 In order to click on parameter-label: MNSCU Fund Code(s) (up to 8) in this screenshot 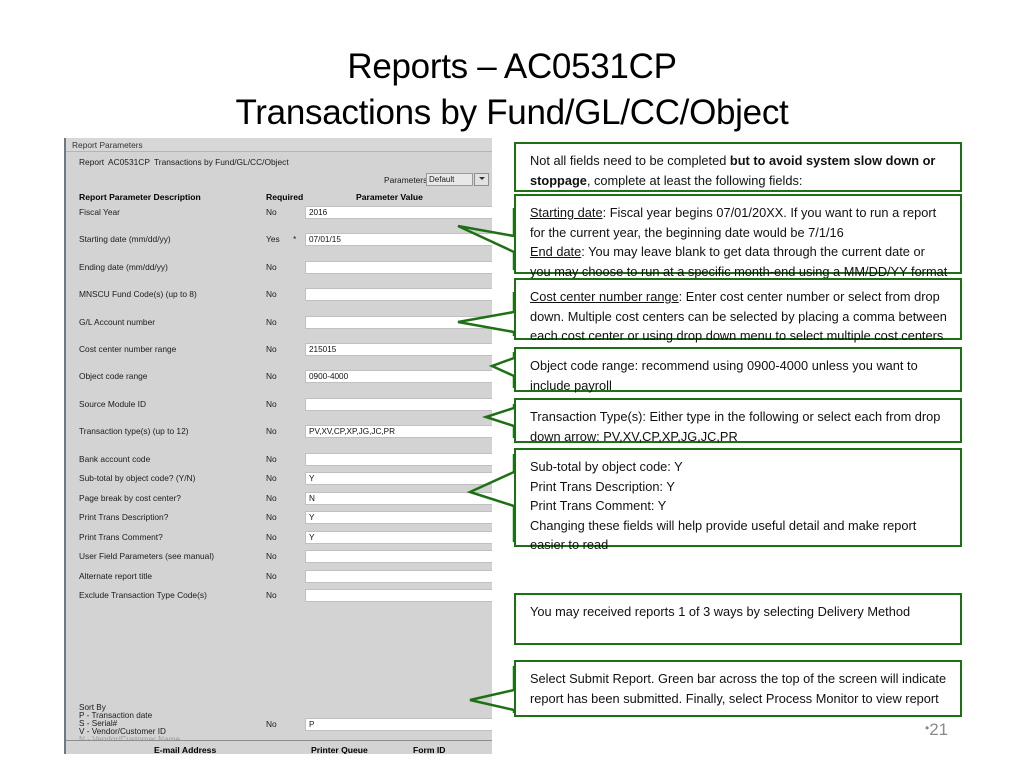, I will do `click(138, 294)`.